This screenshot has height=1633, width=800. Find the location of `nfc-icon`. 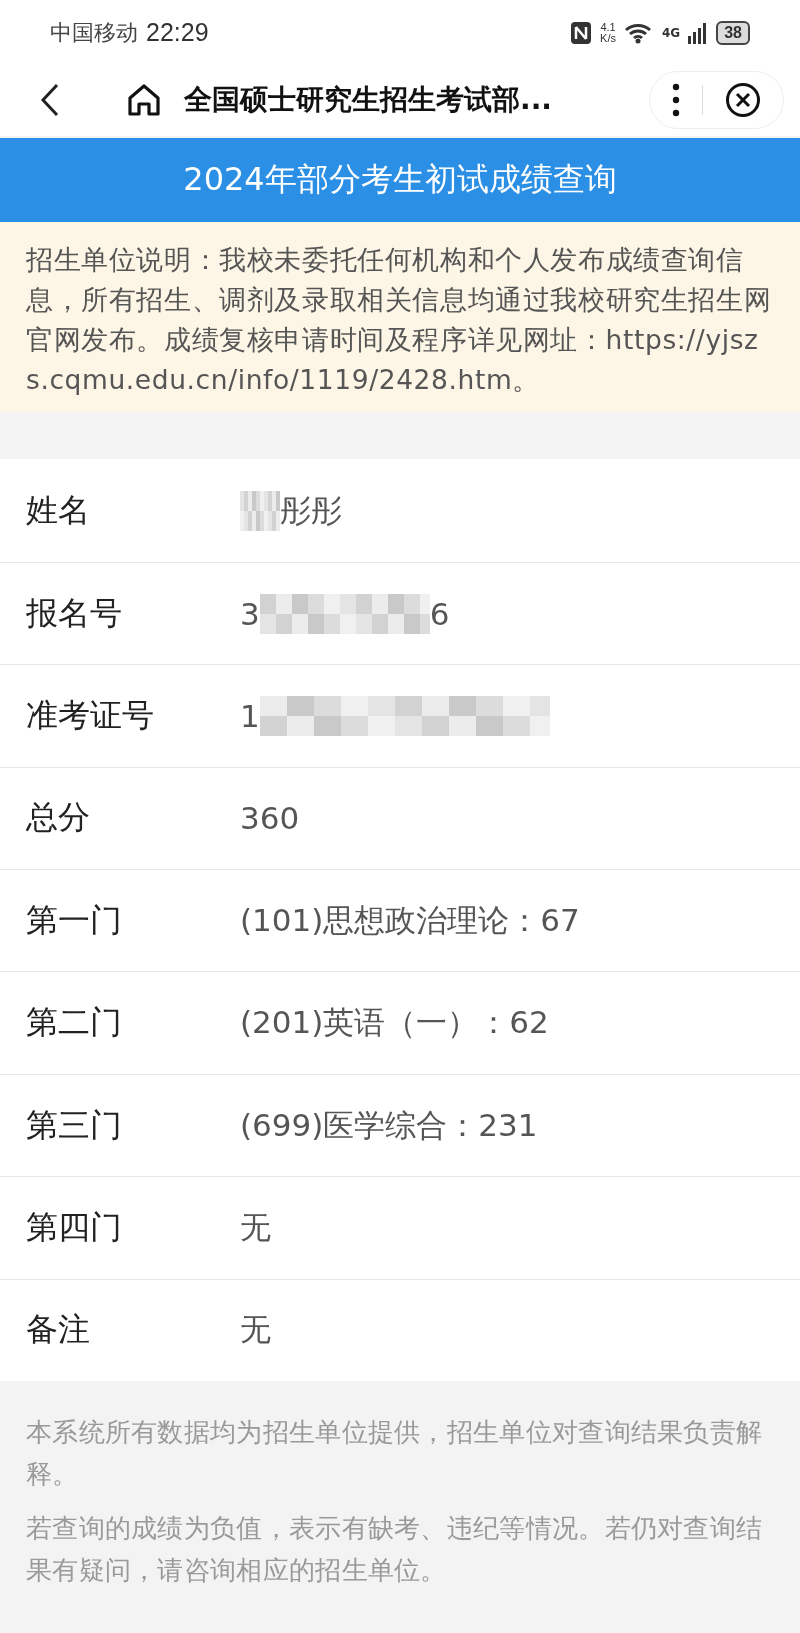

nfc-icon is located at coordinates (581, 32).